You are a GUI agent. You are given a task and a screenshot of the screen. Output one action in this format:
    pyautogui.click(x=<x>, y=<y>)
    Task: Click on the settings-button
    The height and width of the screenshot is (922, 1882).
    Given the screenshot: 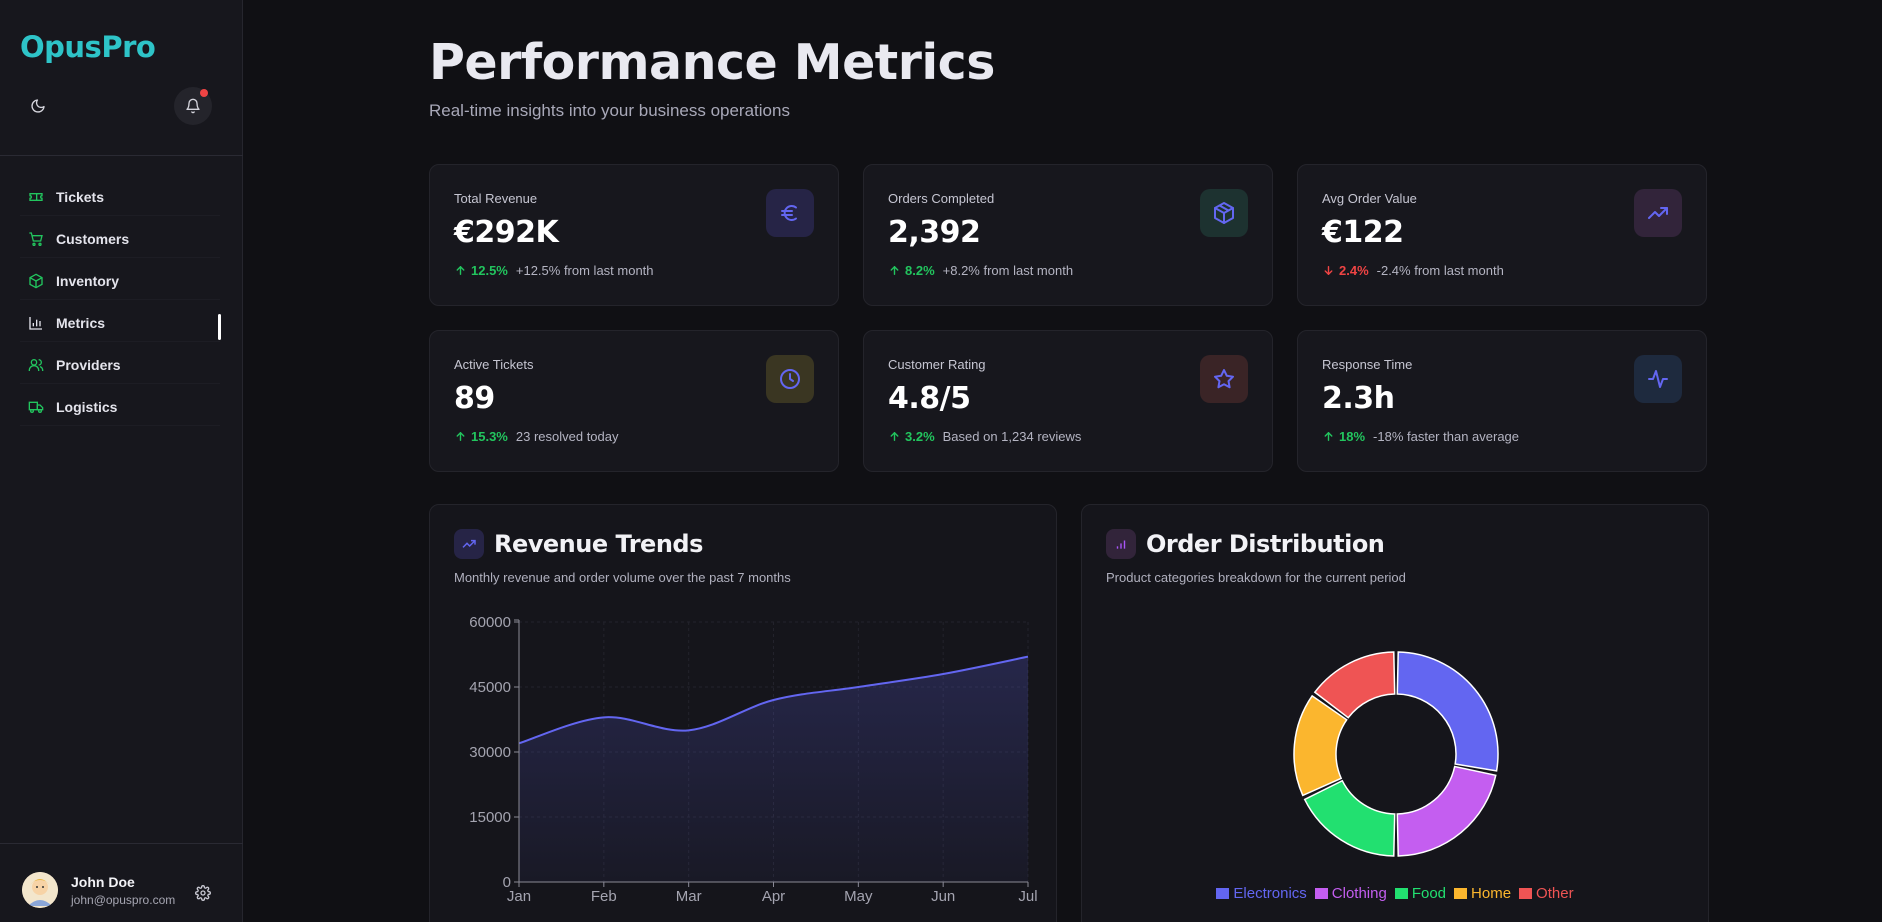 What is the action you would take?
    pyautogui.click(x=203, y=893)
    